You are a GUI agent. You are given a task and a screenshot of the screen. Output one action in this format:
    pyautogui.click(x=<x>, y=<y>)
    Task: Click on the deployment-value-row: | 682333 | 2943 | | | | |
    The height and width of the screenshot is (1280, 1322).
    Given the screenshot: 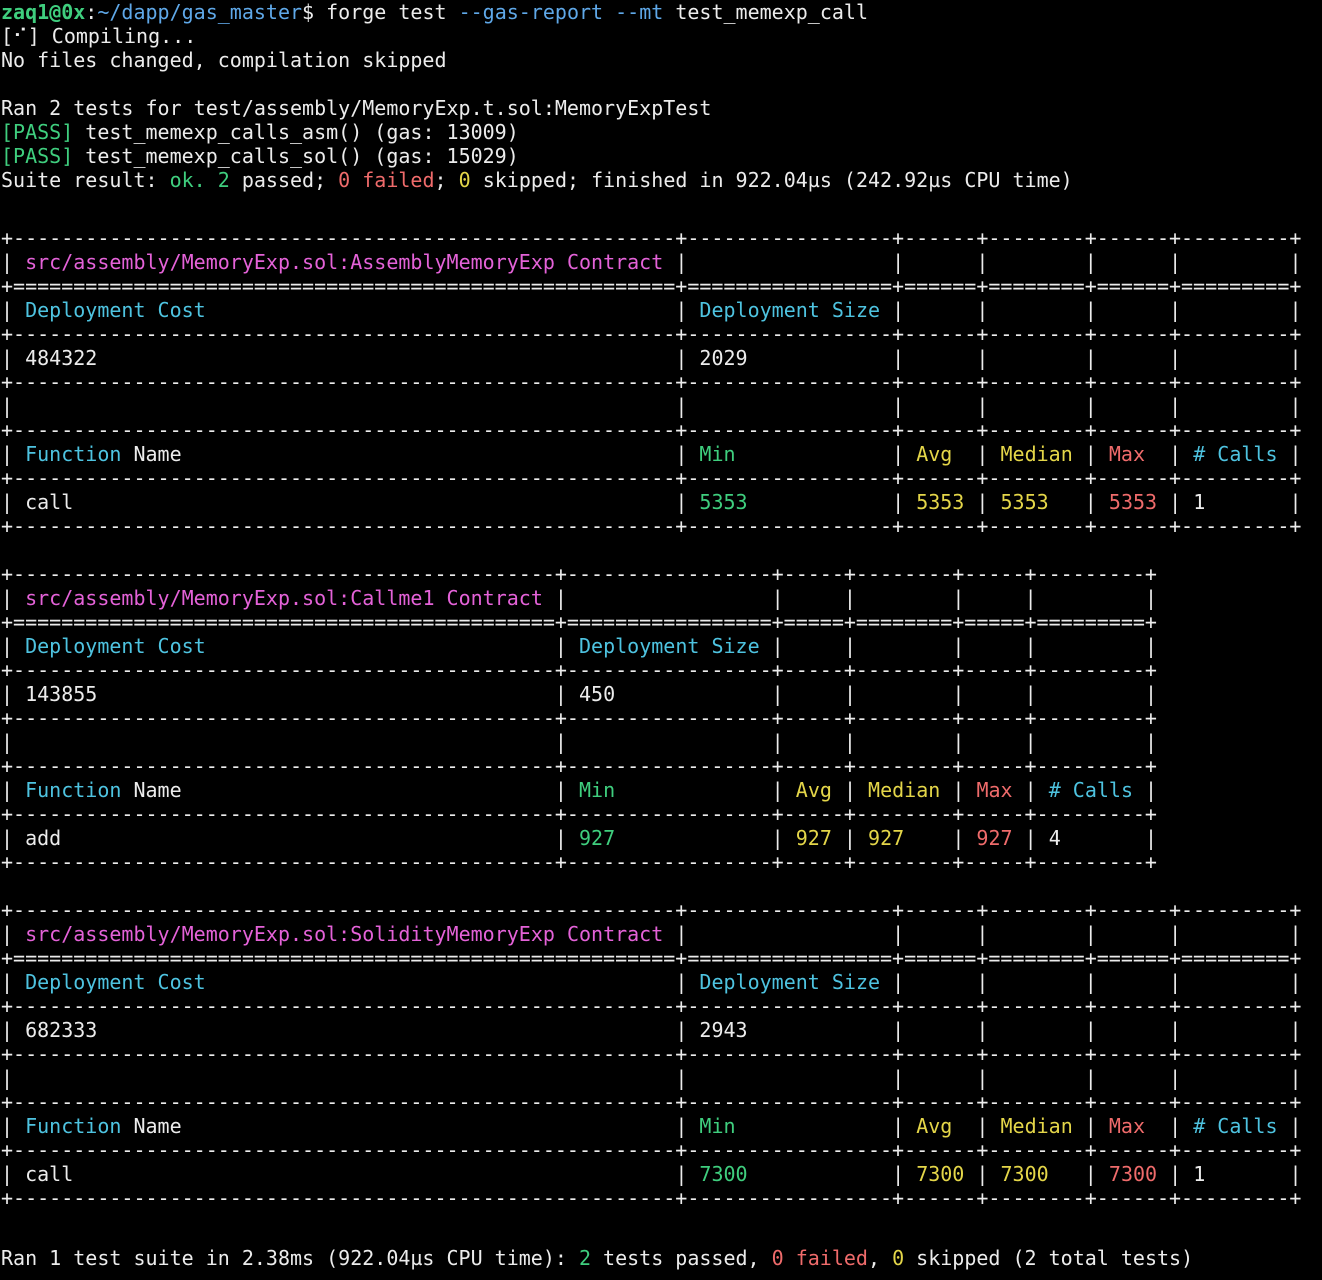 What is the action you would take?
    pyautogui.click(x=651, y=1030)
    